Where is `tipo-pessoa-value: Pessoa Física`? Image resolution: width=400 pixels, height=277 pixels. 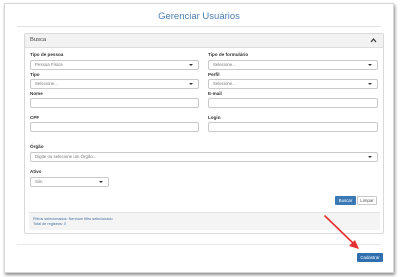 tipo-pessoa-value: Pessoa Física is located at coordinates (49, 64).